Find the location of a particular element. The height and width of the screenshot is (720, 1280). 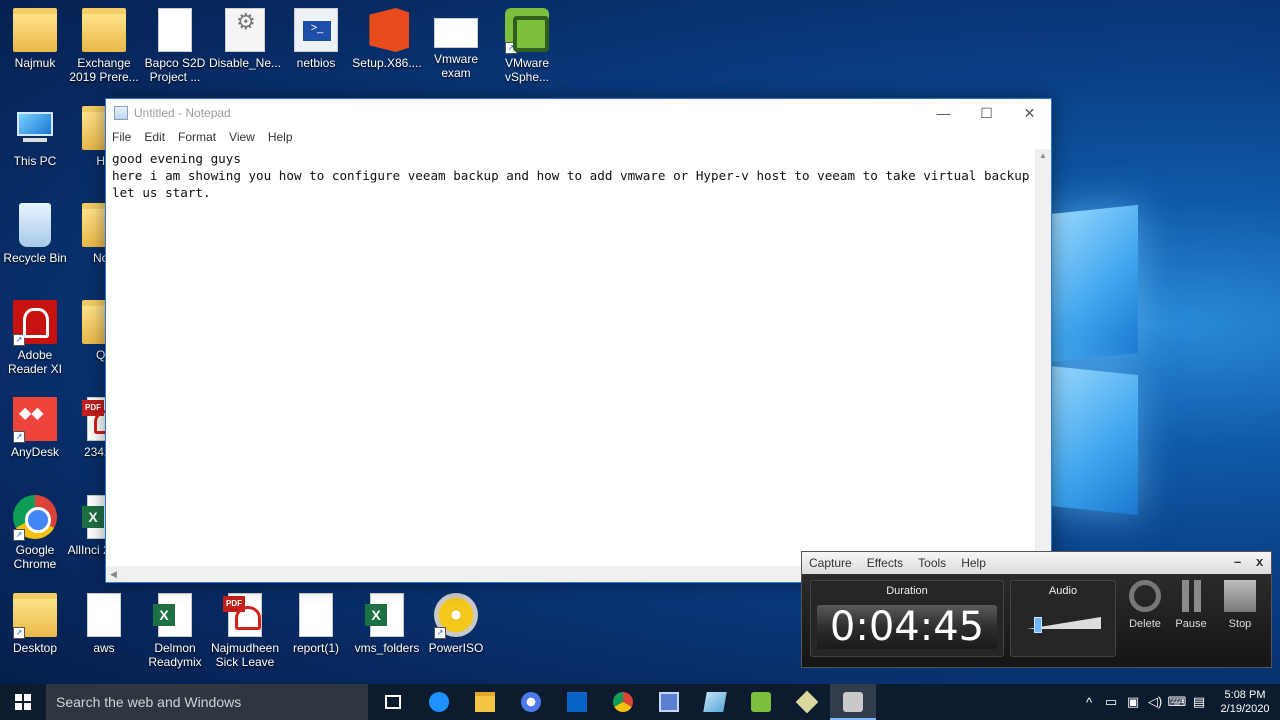

recorder-minimize-button: – is located at coordinates (1237, 561).